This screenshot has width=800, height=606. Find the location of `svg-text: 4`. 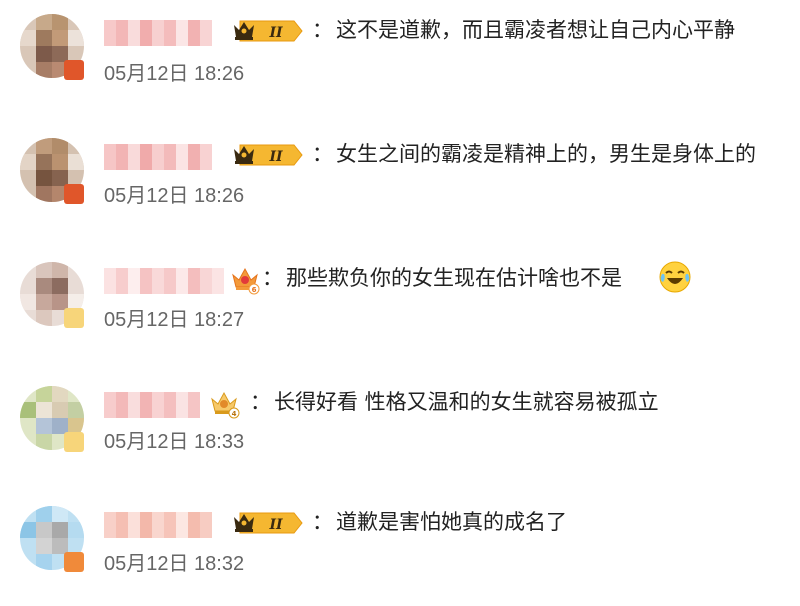

svg-text: 4 is located at coordinates (234, 414).